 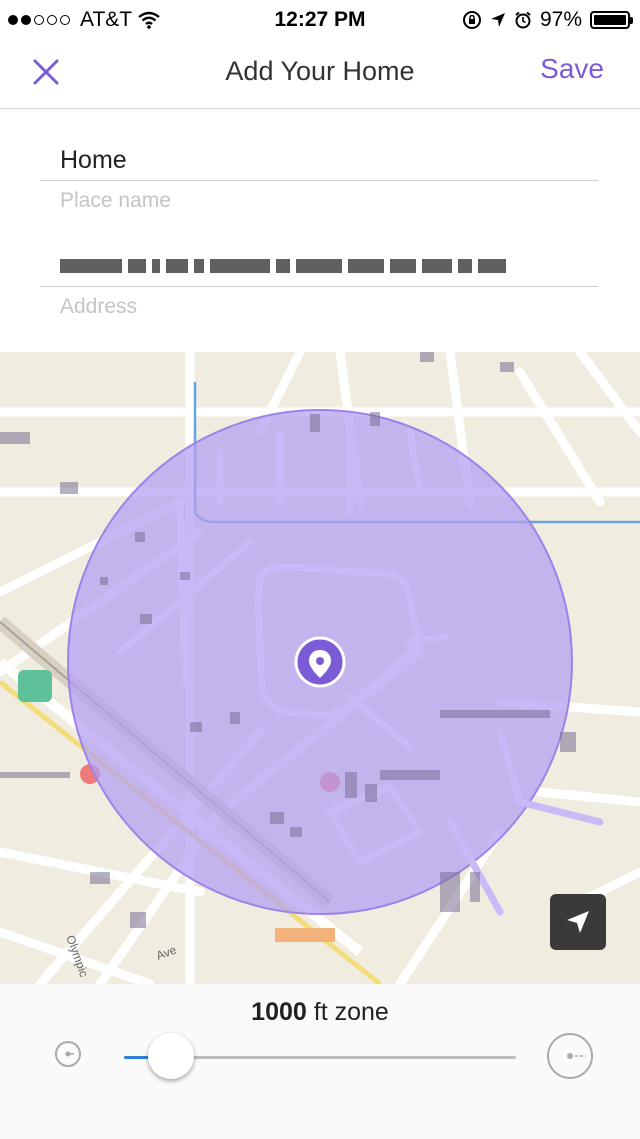 I want to click on place-name-field: Home Place name, so click(x=319, y=176).